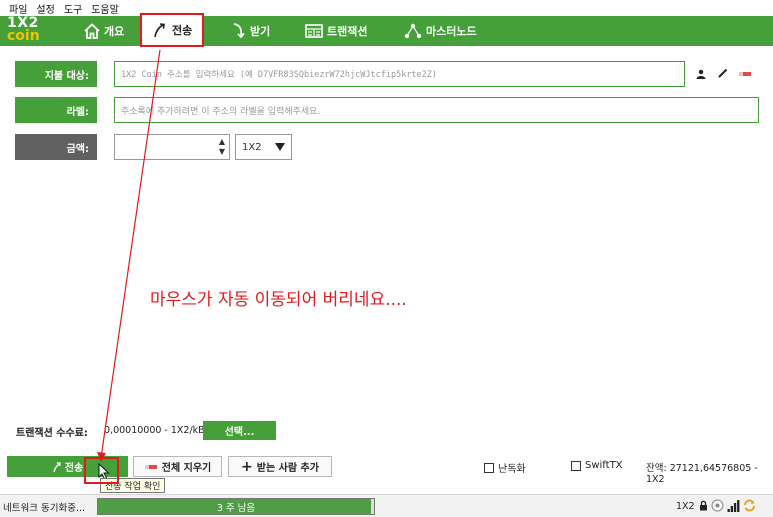 Image resolution: width=773 pixels, height=517 pixels. I want to click on annotation-arrow, so click(129, 255).